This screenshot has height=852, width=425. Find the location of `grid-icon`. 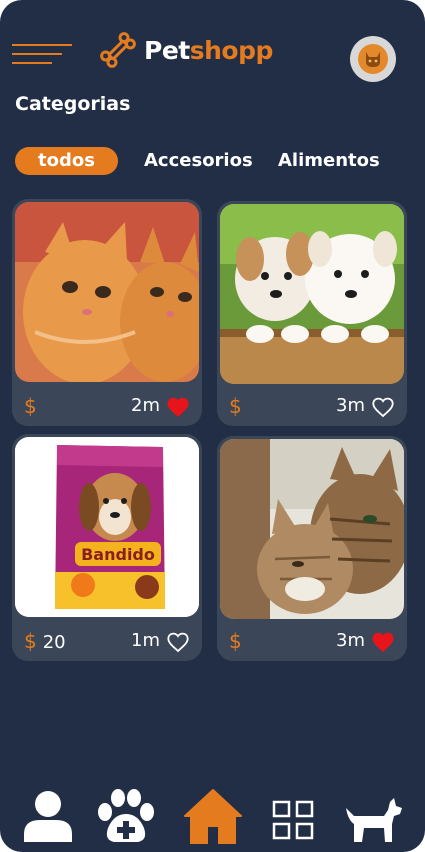

grid-icon is located at coordinates (293, 820).